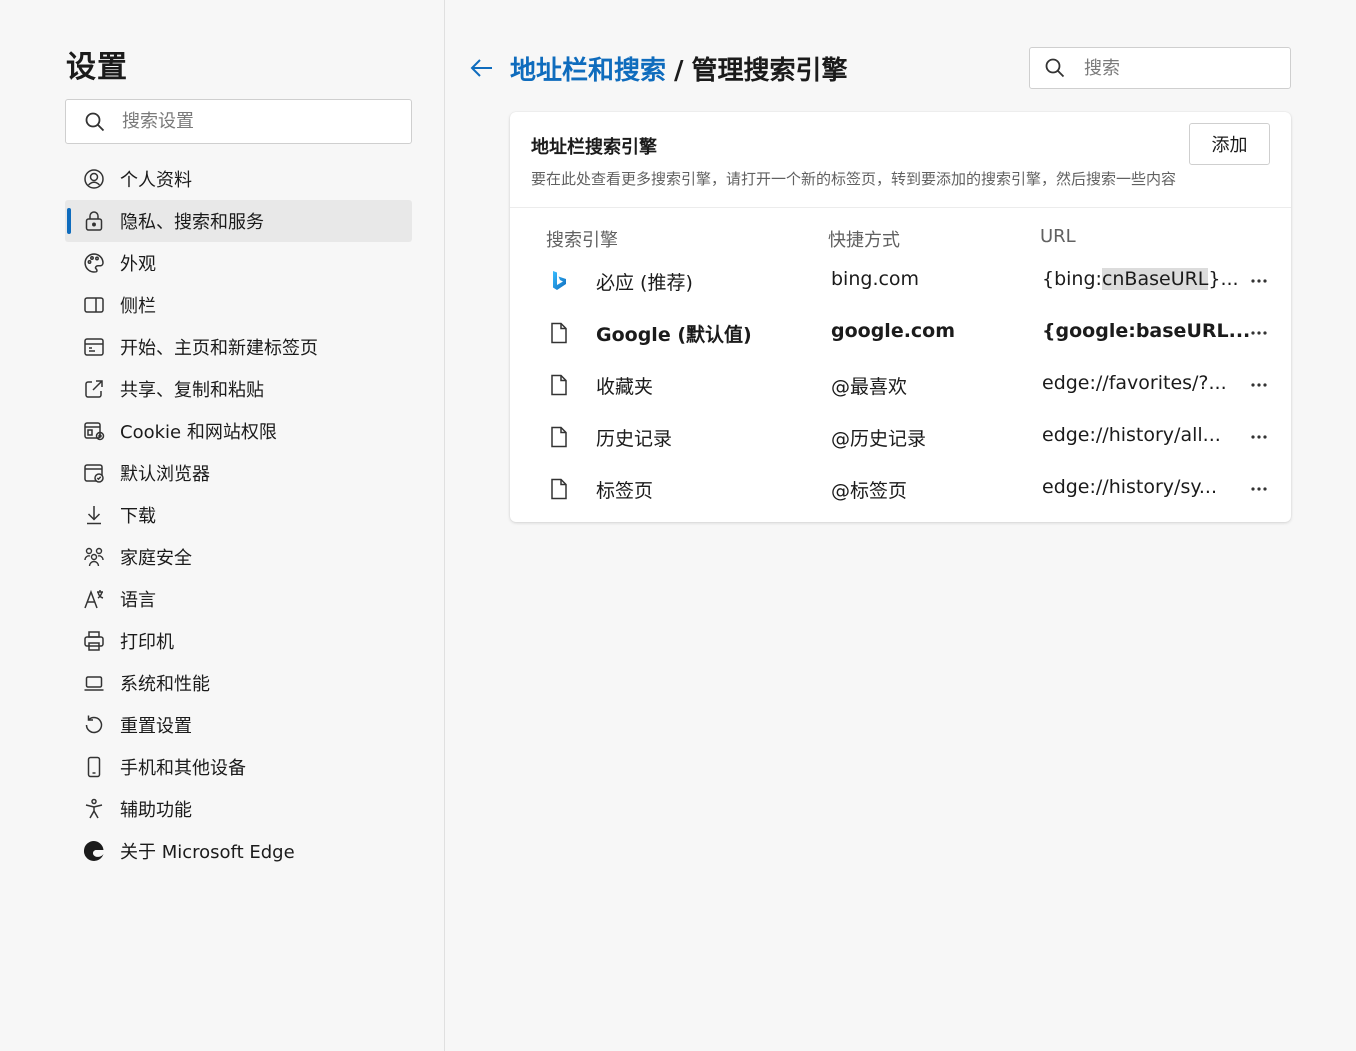  What do you see at coordinates (875, 279) in the screenshot?
I see `engine-shortcut: bing.com` at bounding box center [875, 279].